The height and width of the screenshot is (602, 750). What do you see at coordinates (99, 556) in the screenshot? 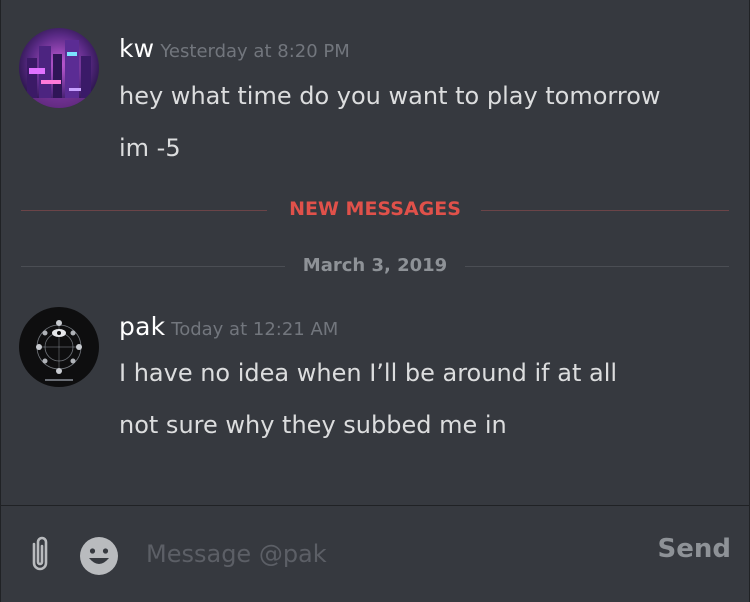
I see `emoji-icon` at bounding box center [99, 556].